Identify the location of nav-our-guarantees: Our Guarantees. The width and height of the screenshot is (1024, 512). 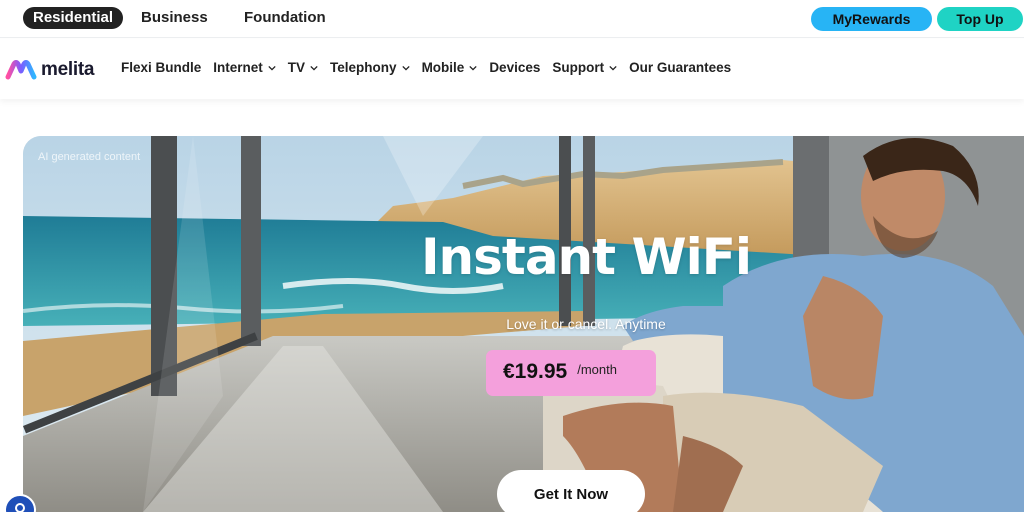
(680, 67).